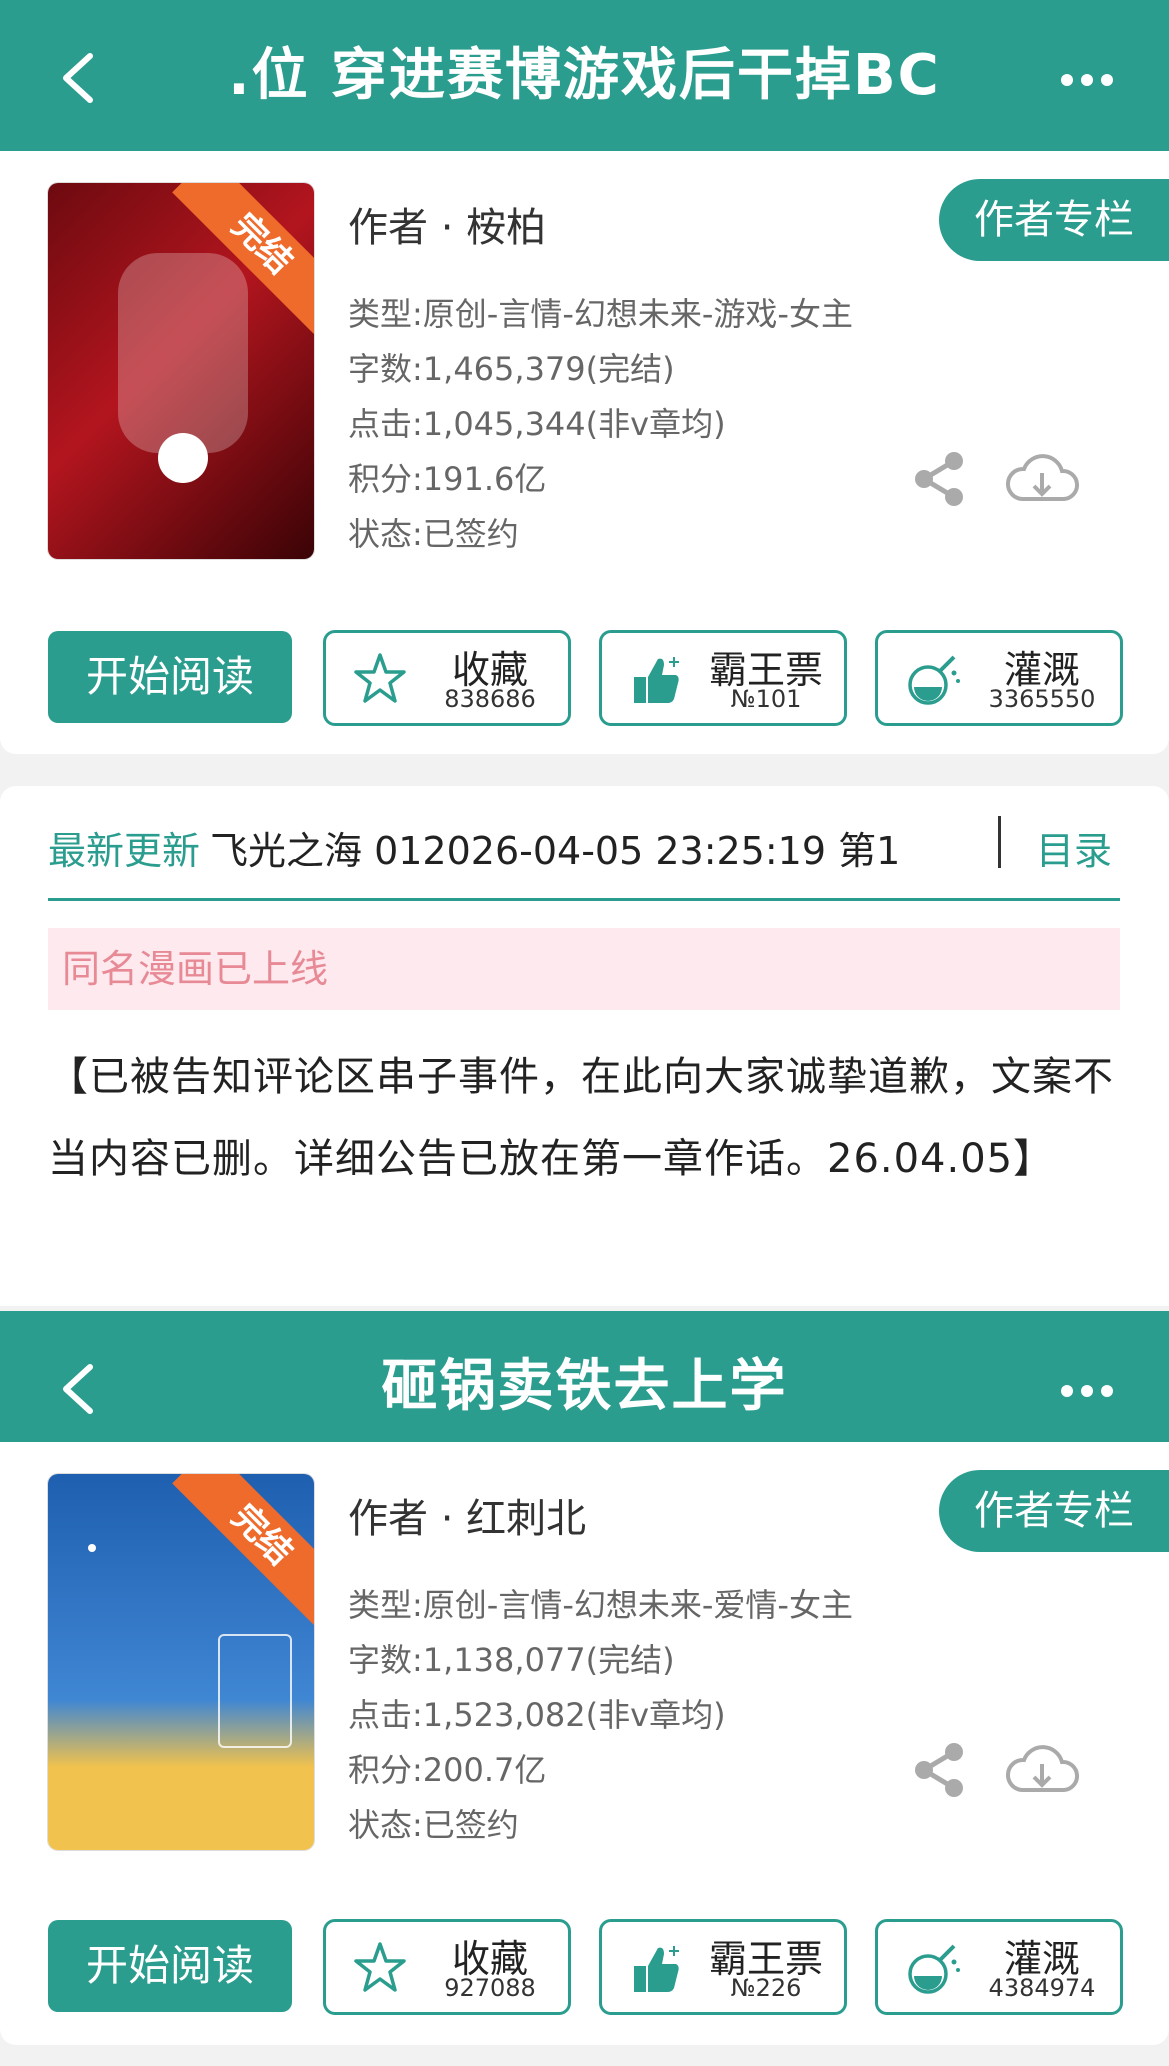  I want to click on cover-art-moon, so click(183, 458).